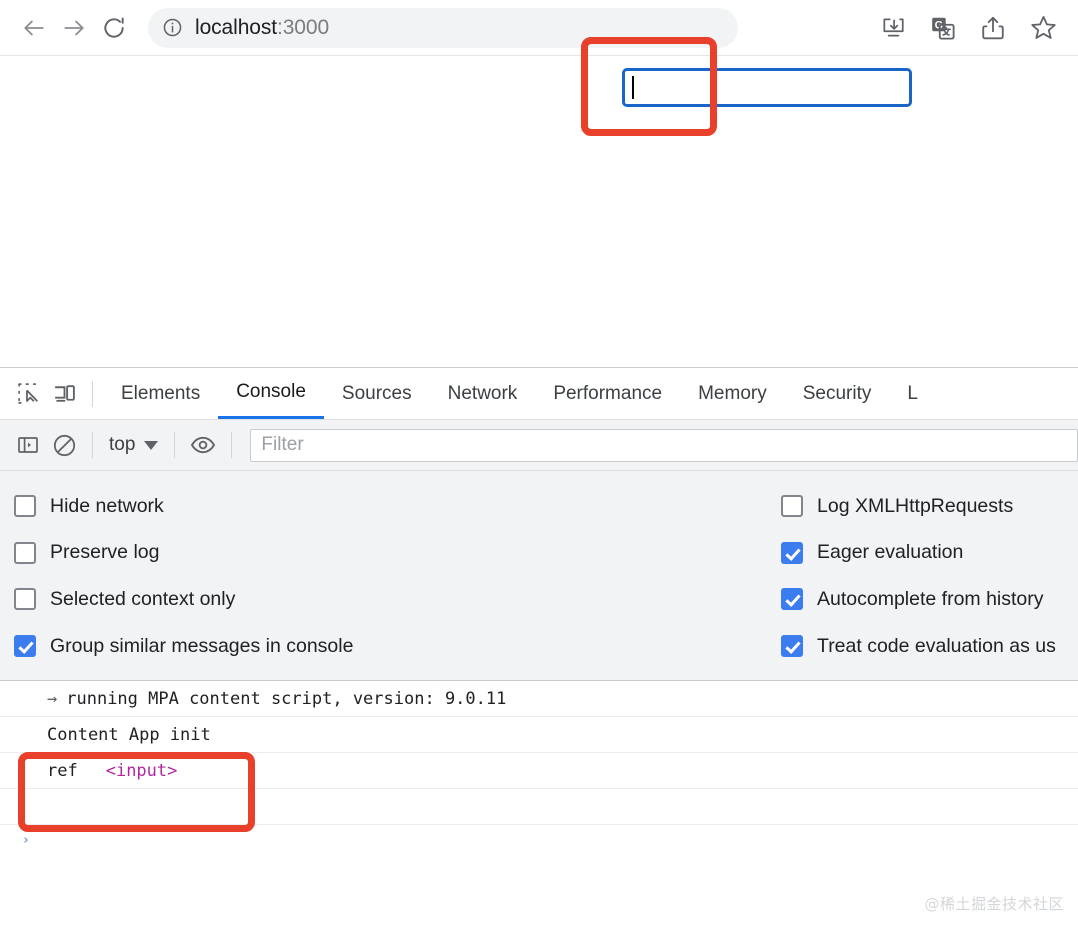  Describe the element at coordinates (539, 771) in the screenshot. I see `console-ref-message-row: ref <input>` at that location.